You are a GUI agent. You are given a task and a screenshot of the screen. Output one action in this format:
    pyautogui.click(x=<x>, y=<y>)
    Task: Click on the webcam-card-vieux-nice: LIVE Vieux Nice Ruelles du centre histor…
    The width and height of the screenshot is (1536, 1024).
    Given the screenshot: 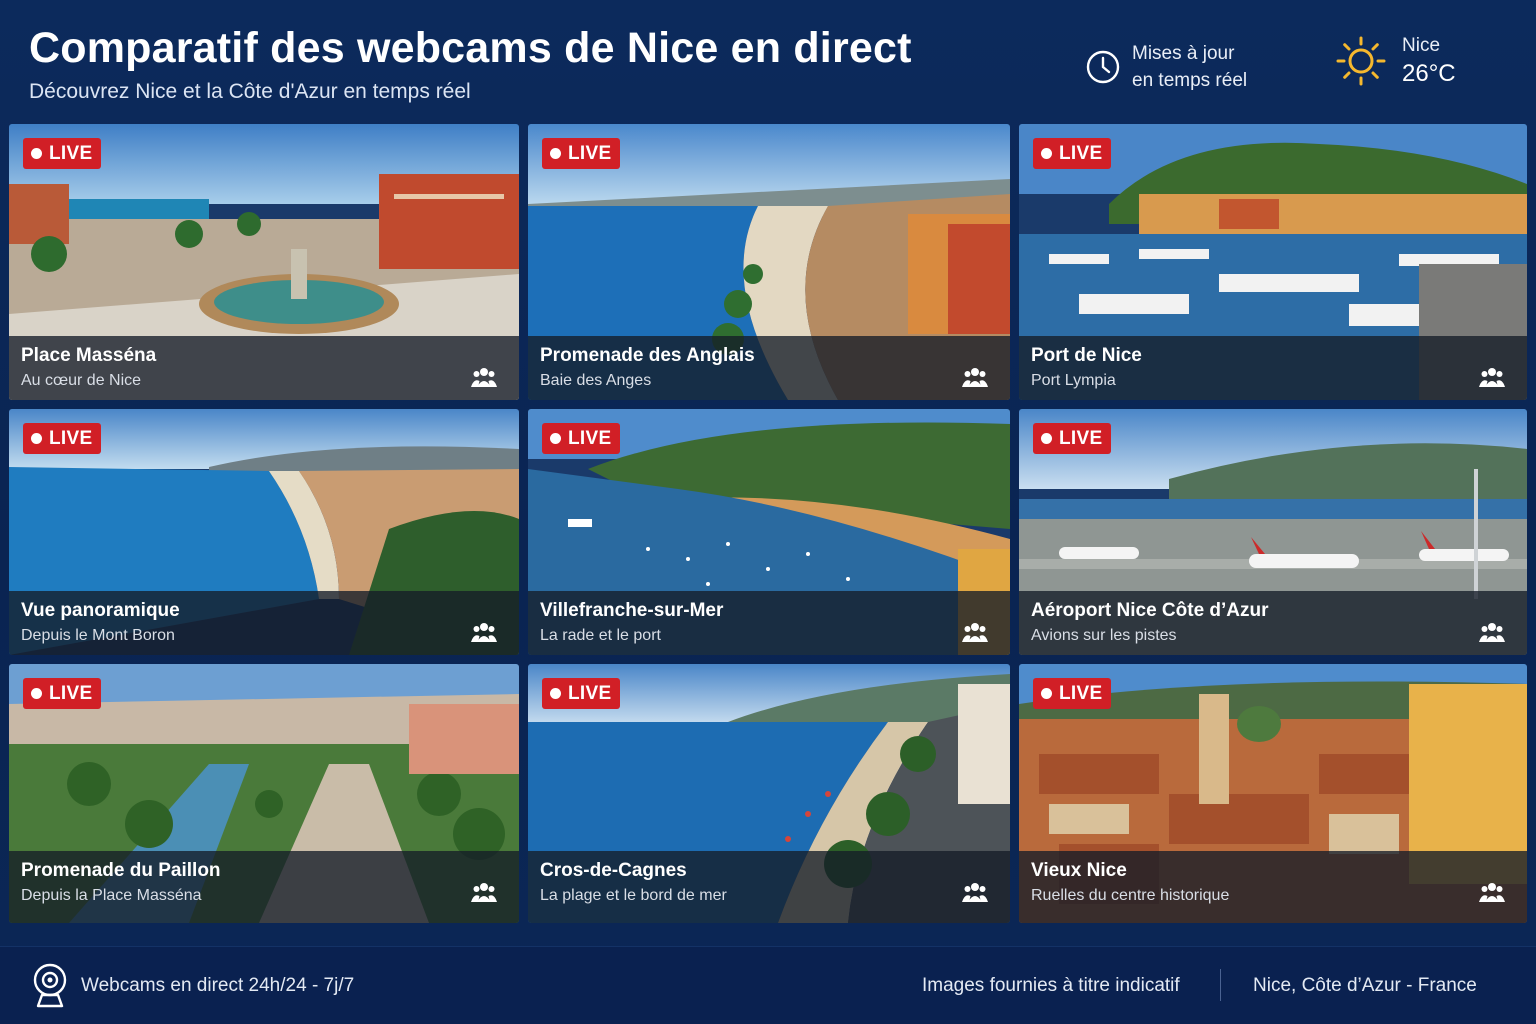 What is the action you would take?
    pyautogui.click(x=1273, y=793)
    